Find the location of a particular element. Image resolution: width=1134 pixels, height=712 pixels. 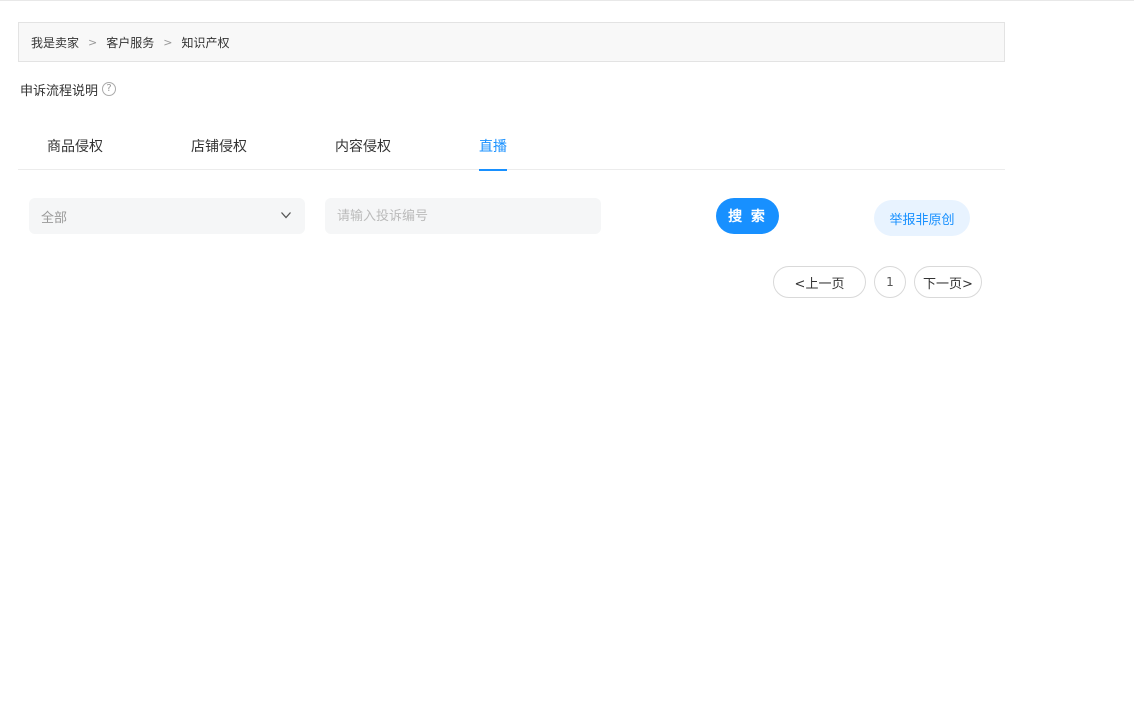

breadcrumb-item-ip: 知识产权 is located at coordinates (205, 42).